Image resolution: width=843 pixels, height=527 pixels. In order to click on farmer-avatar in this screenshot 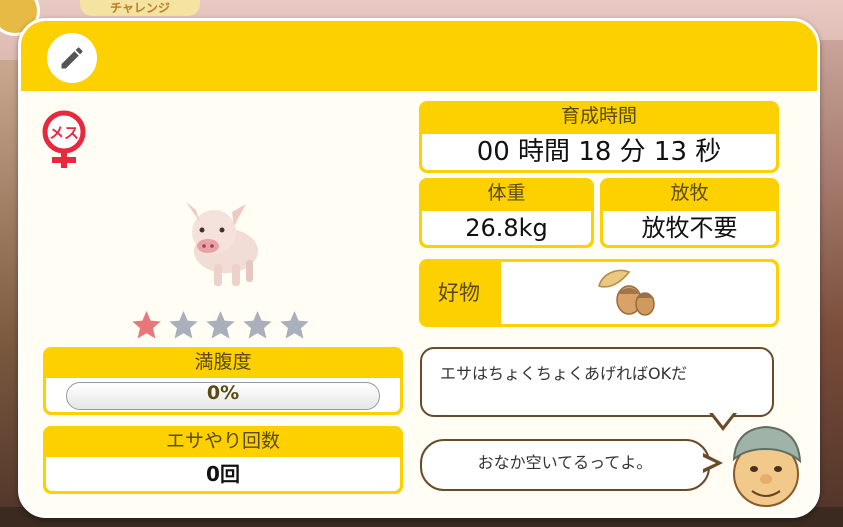, I will do `click(767, 466)`.